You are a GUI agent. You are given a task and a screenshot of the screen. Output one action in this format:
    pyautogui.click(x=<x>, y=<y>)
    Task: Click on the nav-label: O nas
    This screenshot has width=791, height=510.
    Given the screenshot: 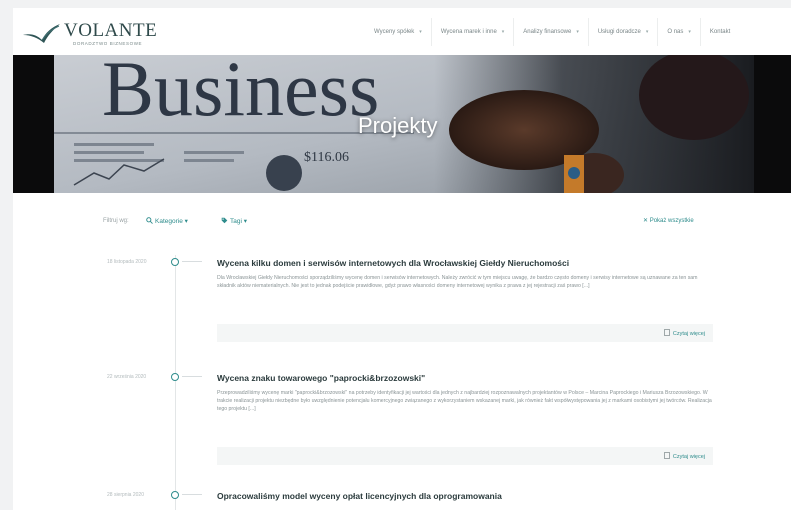 What is the action you would take?
    pyautogui.click(x=675, y=31)
    